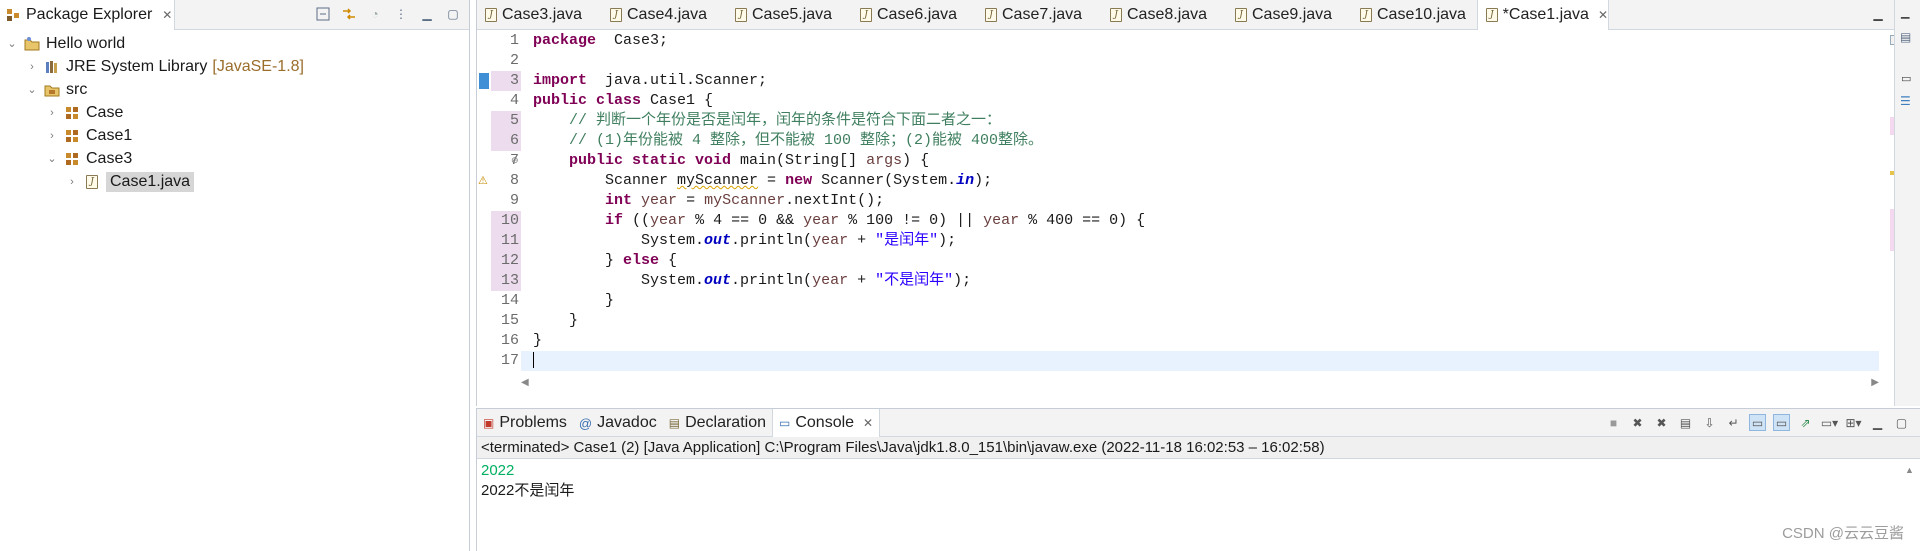  What do you see at coordinates (506, 241) in the screenshot?
I see `line-number: 11` at bounding box center [506, 241].